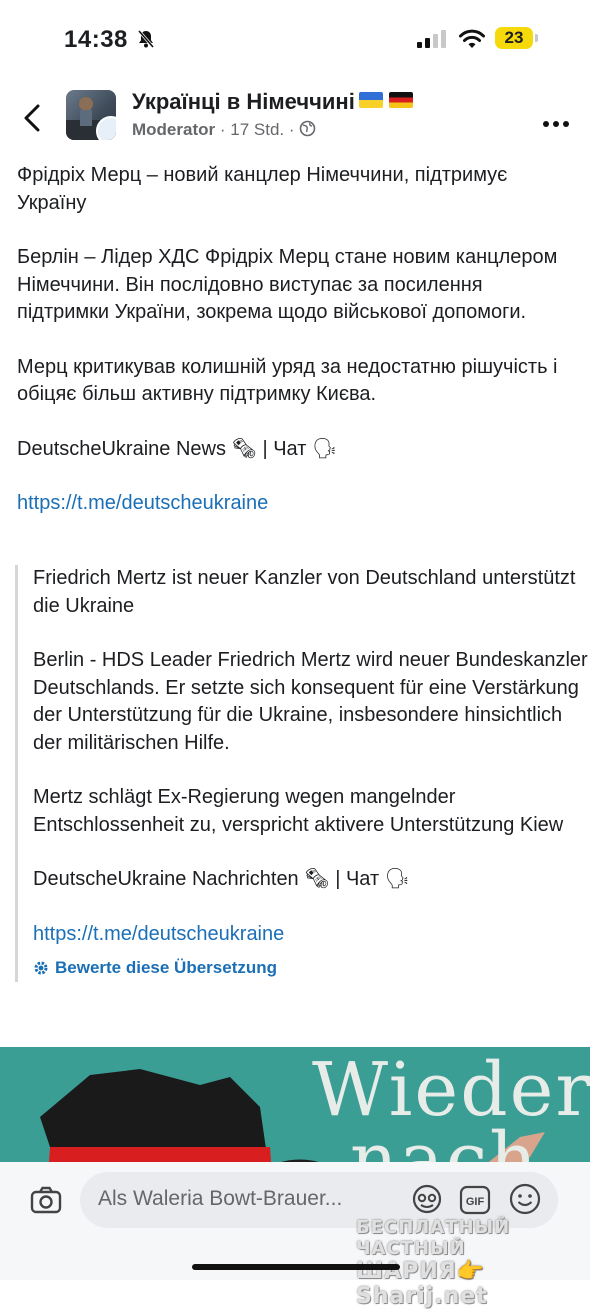 This screenshot has height=1309, width=590. Describe the element at coordinates (311, 968) in the screenshot. I see `rate-translation-button: Bewerte diese Übersetzung` at that location.